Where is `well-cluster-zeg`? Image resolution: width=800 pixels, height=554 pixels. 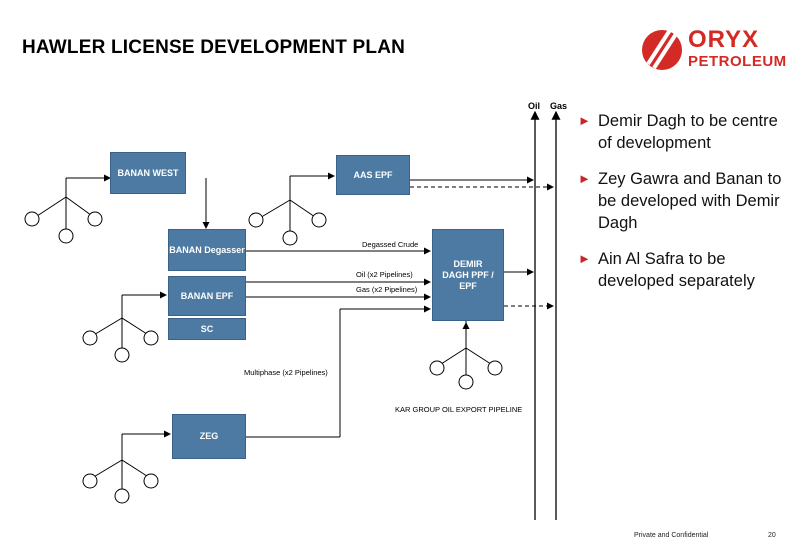
well-cluster-zeg is located at coordinates (120, 469).